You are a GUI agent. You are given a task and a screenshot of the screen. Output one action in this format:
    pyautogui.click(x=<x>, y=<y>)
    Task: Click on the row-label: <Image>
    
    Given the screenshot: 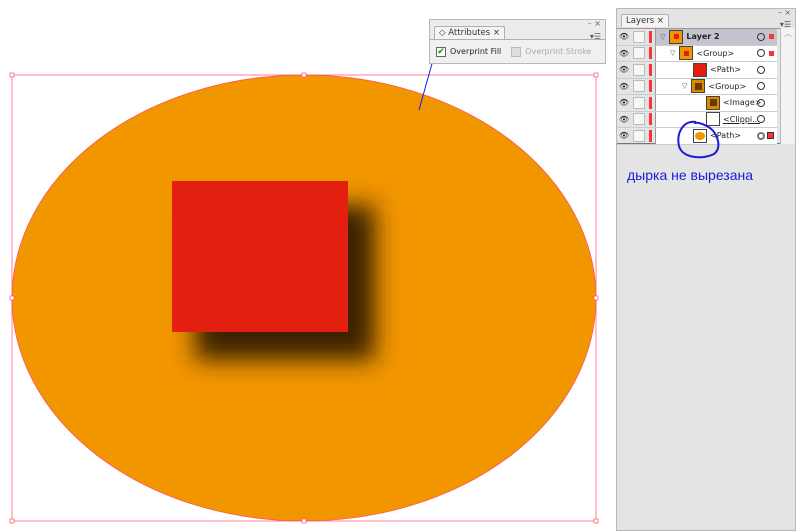 What is the action you would take?
    pyautogui.click(x=742, y=103)
    